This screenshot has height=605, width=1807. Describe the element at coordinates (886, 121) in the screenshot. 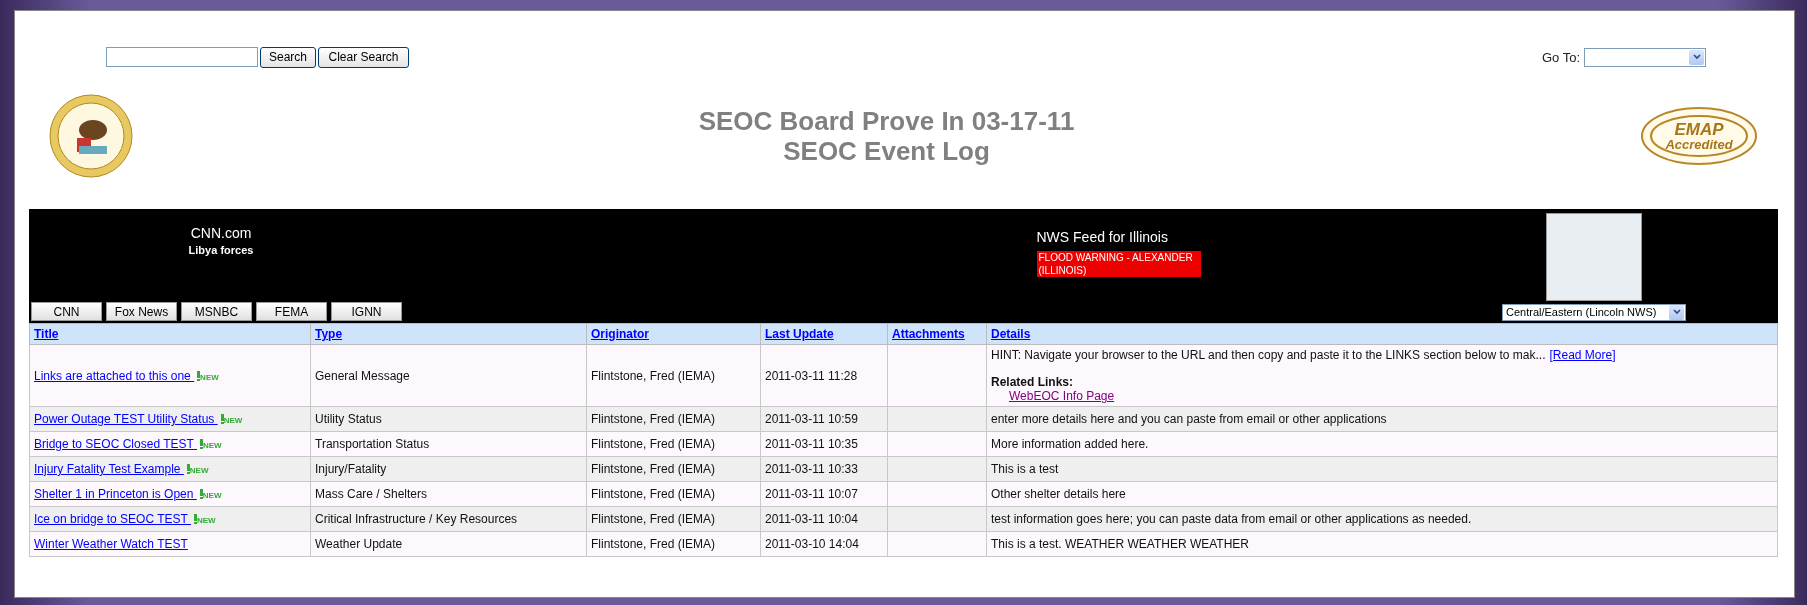

I see `board-title: SEOC Board Prove In 03-17-11` at that location.